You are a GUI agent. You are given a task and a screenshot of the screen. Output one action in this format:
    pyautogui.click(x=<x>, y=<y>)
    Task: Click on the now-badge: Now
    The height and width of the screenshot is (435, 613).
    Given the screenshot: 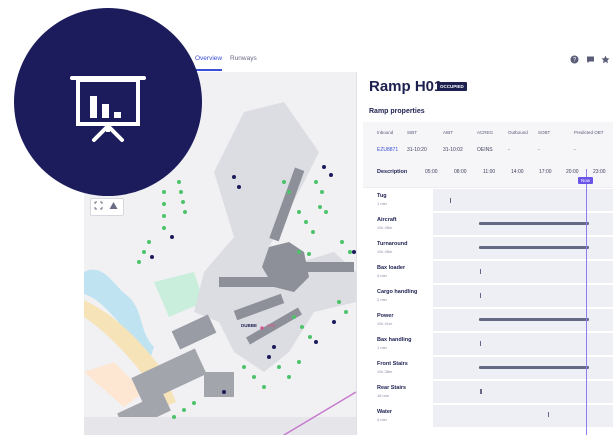 What is the action you would take?
    pyautogui.click(x=586, y=180)
    